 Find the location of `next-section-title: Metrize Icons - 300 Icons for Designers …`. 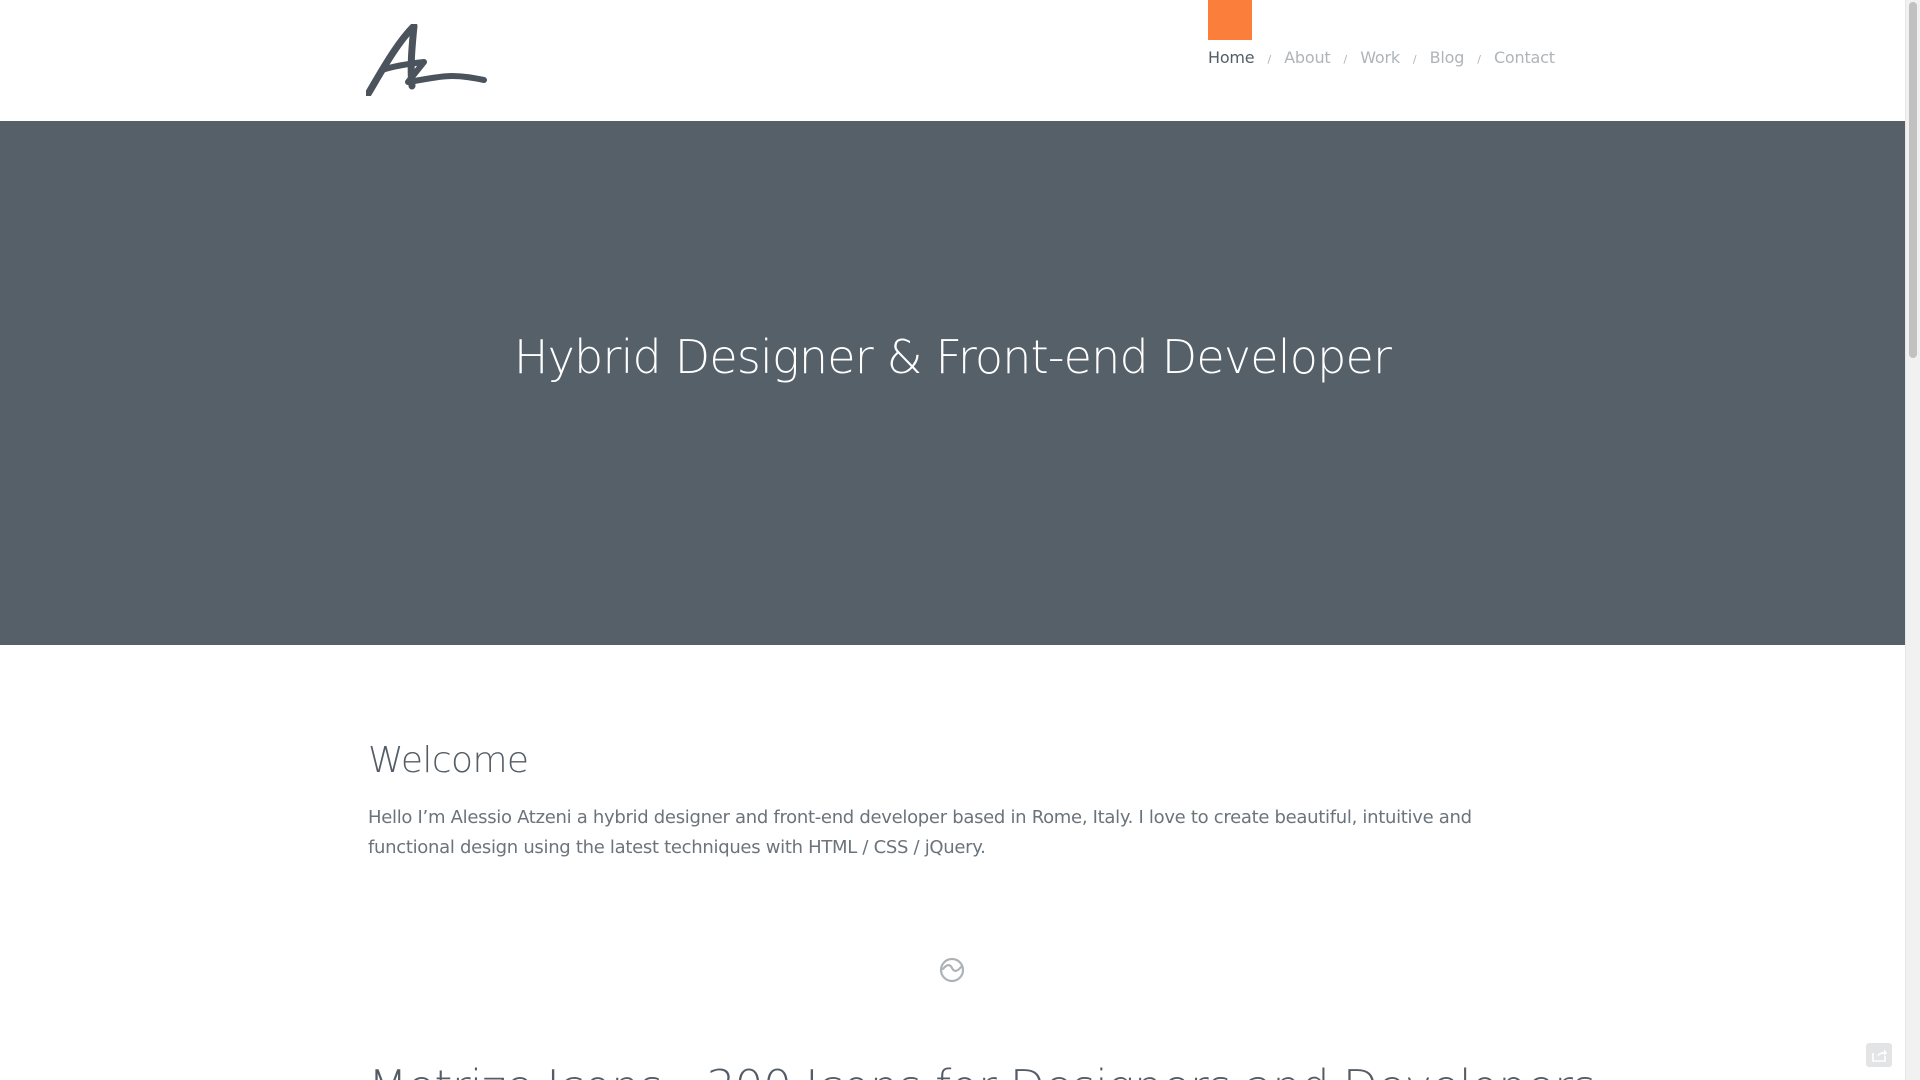

next-section-title: Metrize Icons - 300 Icons for Designers … is located at coordinates (982, 1070).